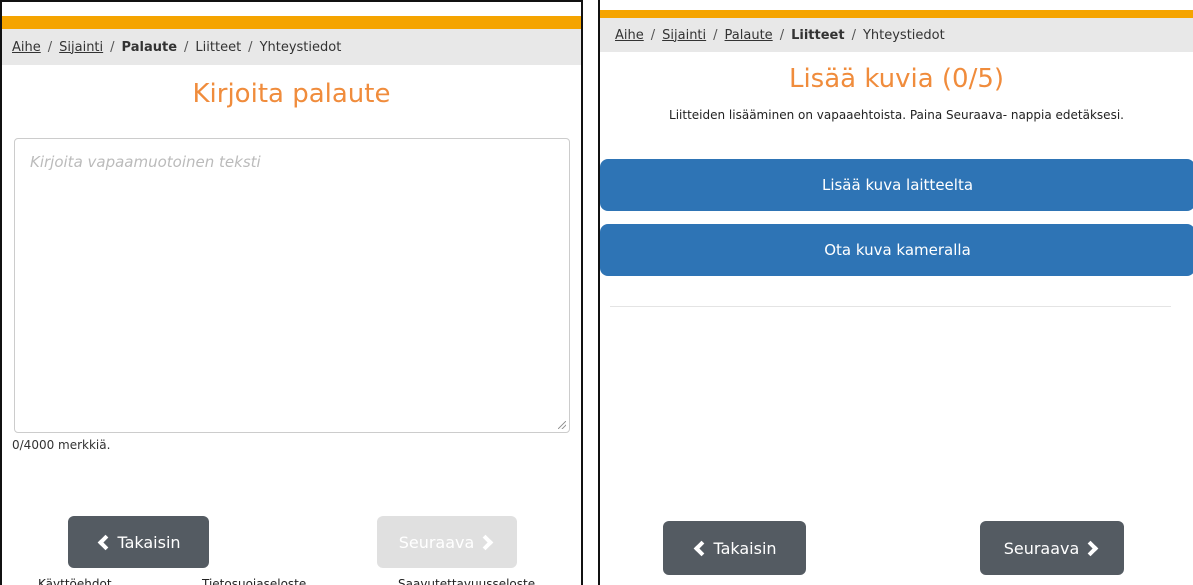  I want to click on page-title: Kirjoita palaute, so click(291, 94).